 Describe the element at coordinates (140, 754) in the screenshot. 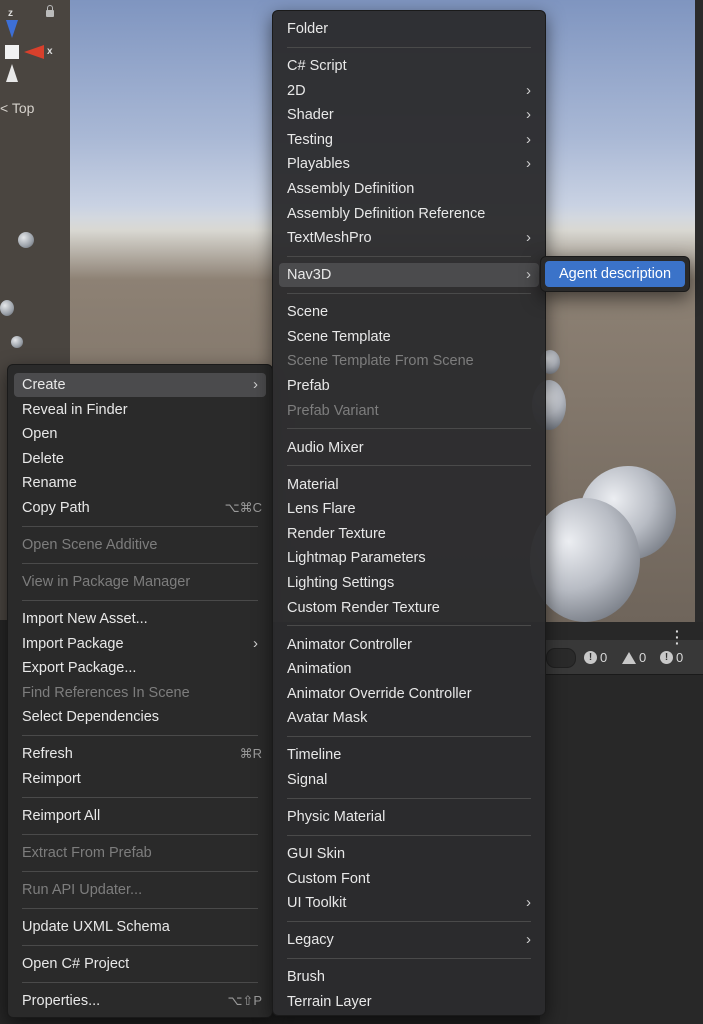

I see `menu-item-refresh: Refresh ⌘R` at that location.